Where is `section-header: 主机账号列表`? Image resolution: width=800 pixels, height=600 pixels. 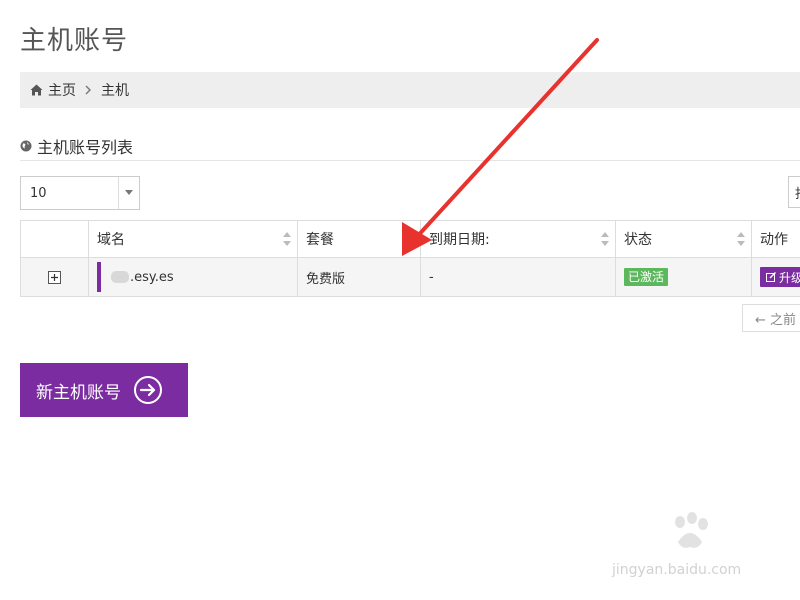 section-header: 主机账号列表 is located at coordinates (410, 146).